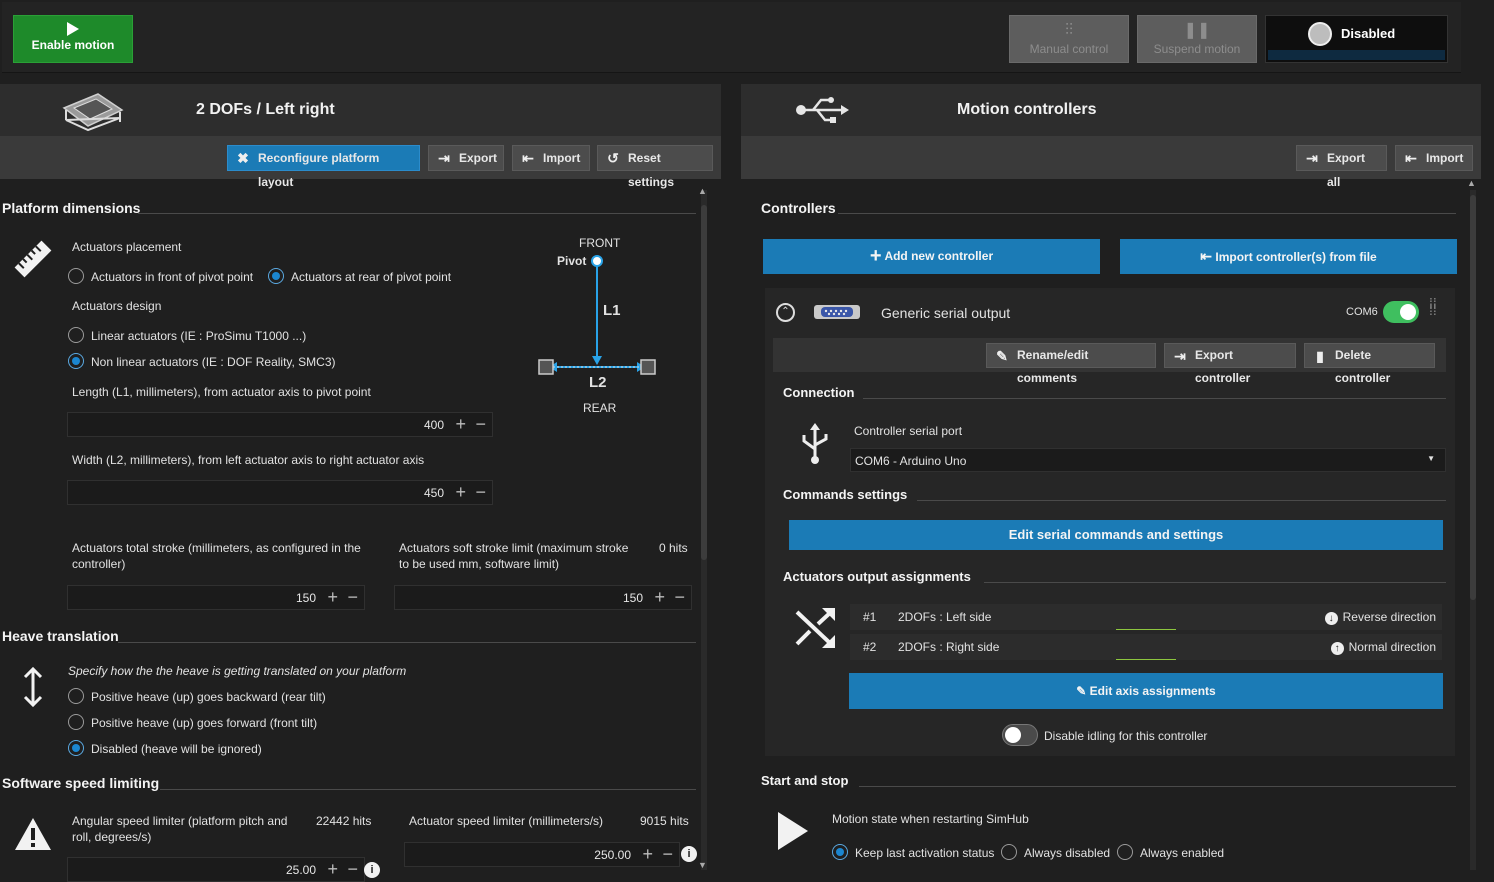 The width and height of the screenshot is (1494, 882). Describe the element at coordinates (76, 361) in the screenshot. I see `design-nonlinear-radio` at that location.